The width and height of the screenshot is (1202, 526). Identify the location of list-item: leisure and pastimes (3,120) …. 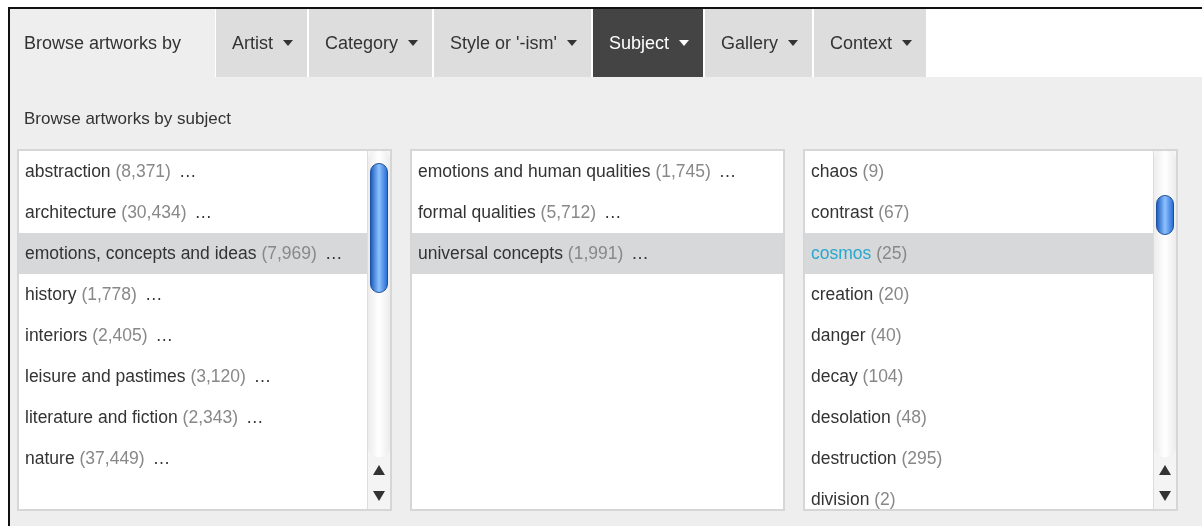
(193, 376).